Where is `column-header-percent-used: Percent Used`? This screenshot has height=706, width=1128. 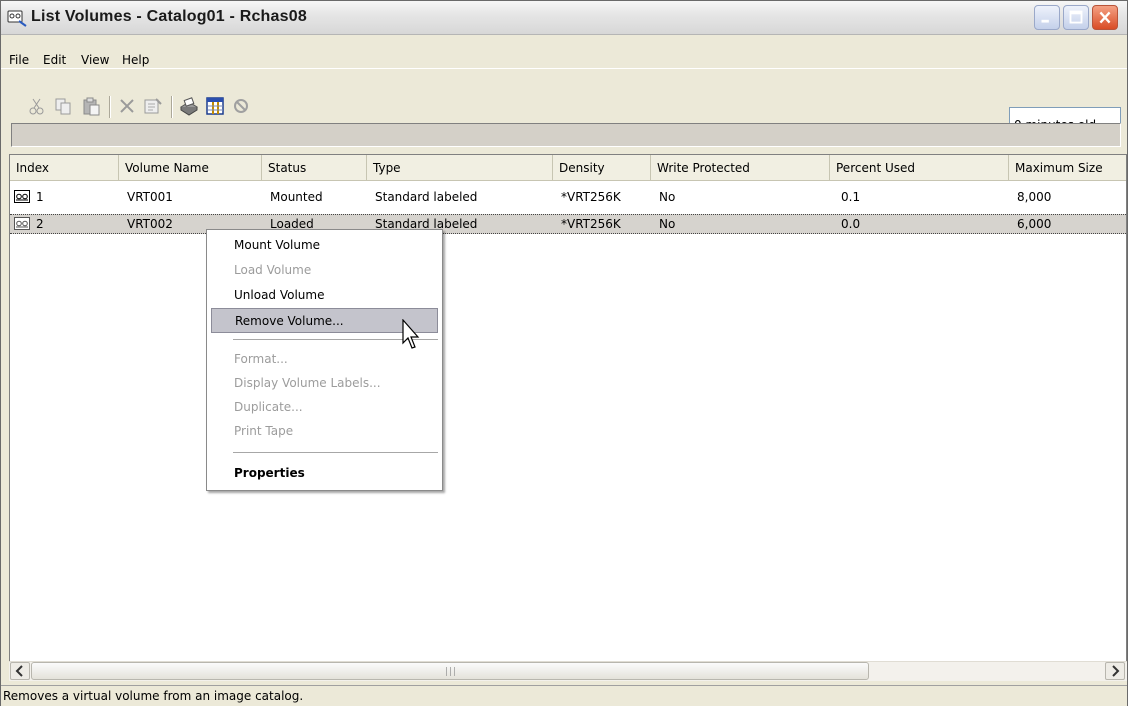
column-header-percent-used: Percent Used is located at coordinates (919, 168).